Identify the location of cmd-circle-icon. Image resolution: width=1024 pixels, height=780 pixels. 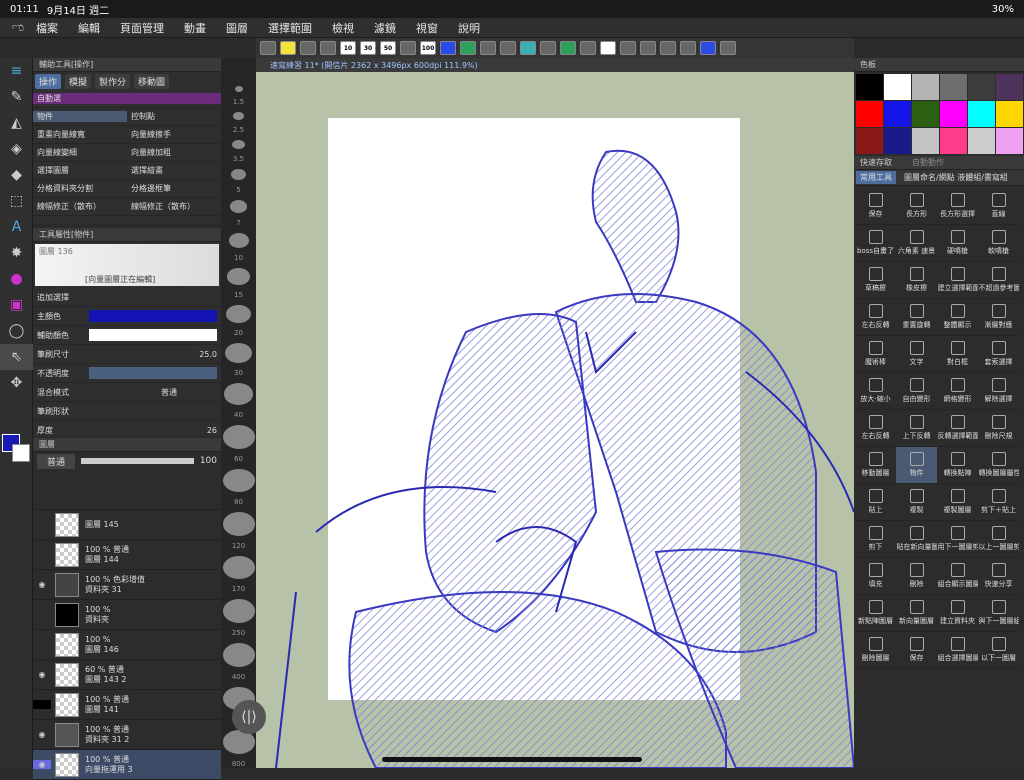
(648, 48).